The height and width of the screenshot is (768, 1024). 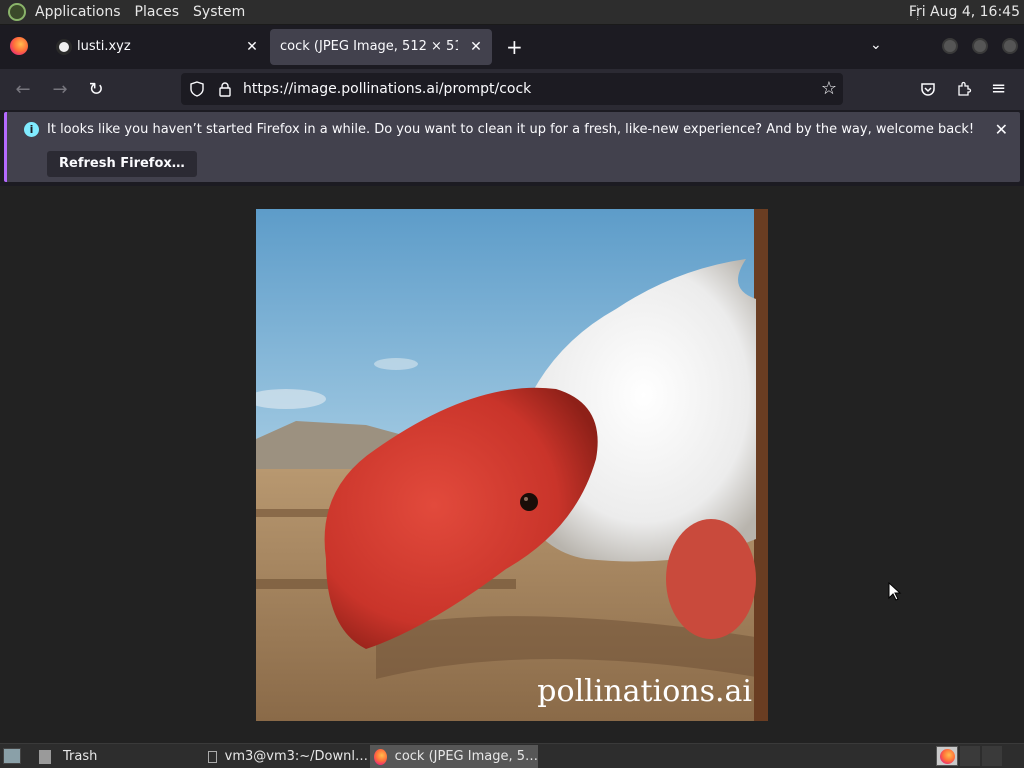 What do you see at coordinates (1010, 46) in the screenshot?
I see `close-window-icon` at bounding box center [1010, 46].